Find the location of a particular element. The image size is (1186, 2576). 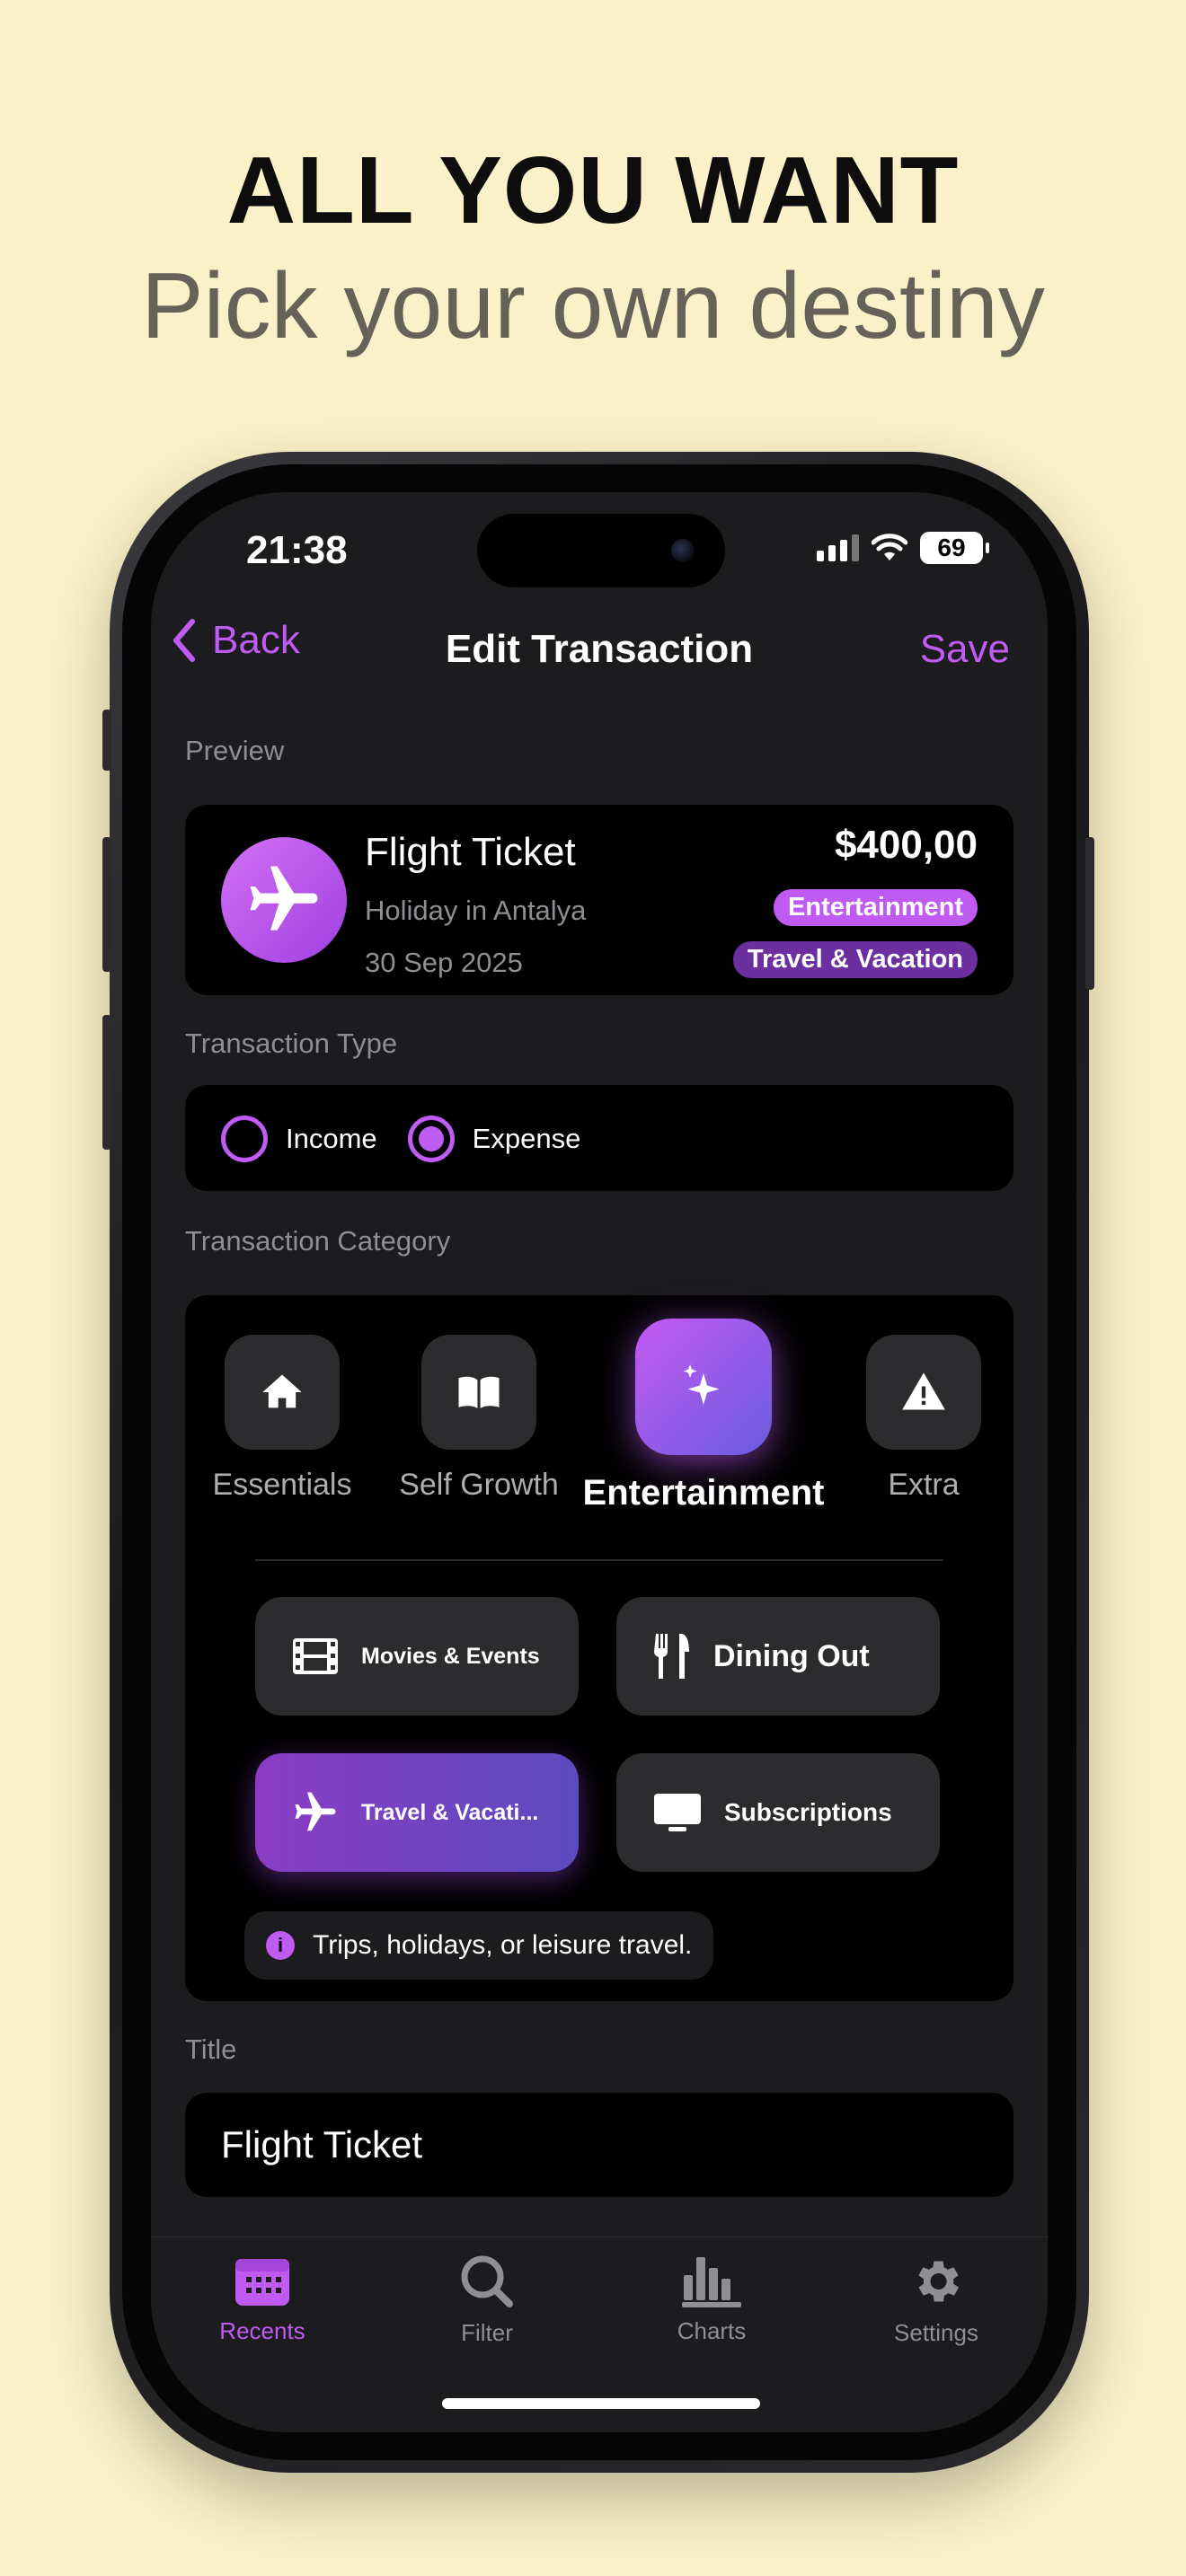

tab-settings: Settings is located at coordinates (936, 2300).